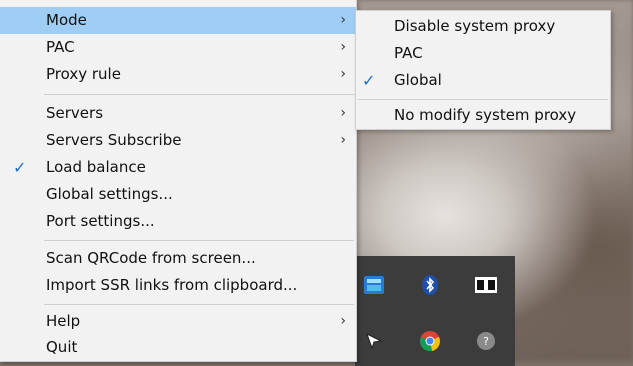 This screenshot has height=366, width=633. I want to click on chrome-icon, so click(430, 341).